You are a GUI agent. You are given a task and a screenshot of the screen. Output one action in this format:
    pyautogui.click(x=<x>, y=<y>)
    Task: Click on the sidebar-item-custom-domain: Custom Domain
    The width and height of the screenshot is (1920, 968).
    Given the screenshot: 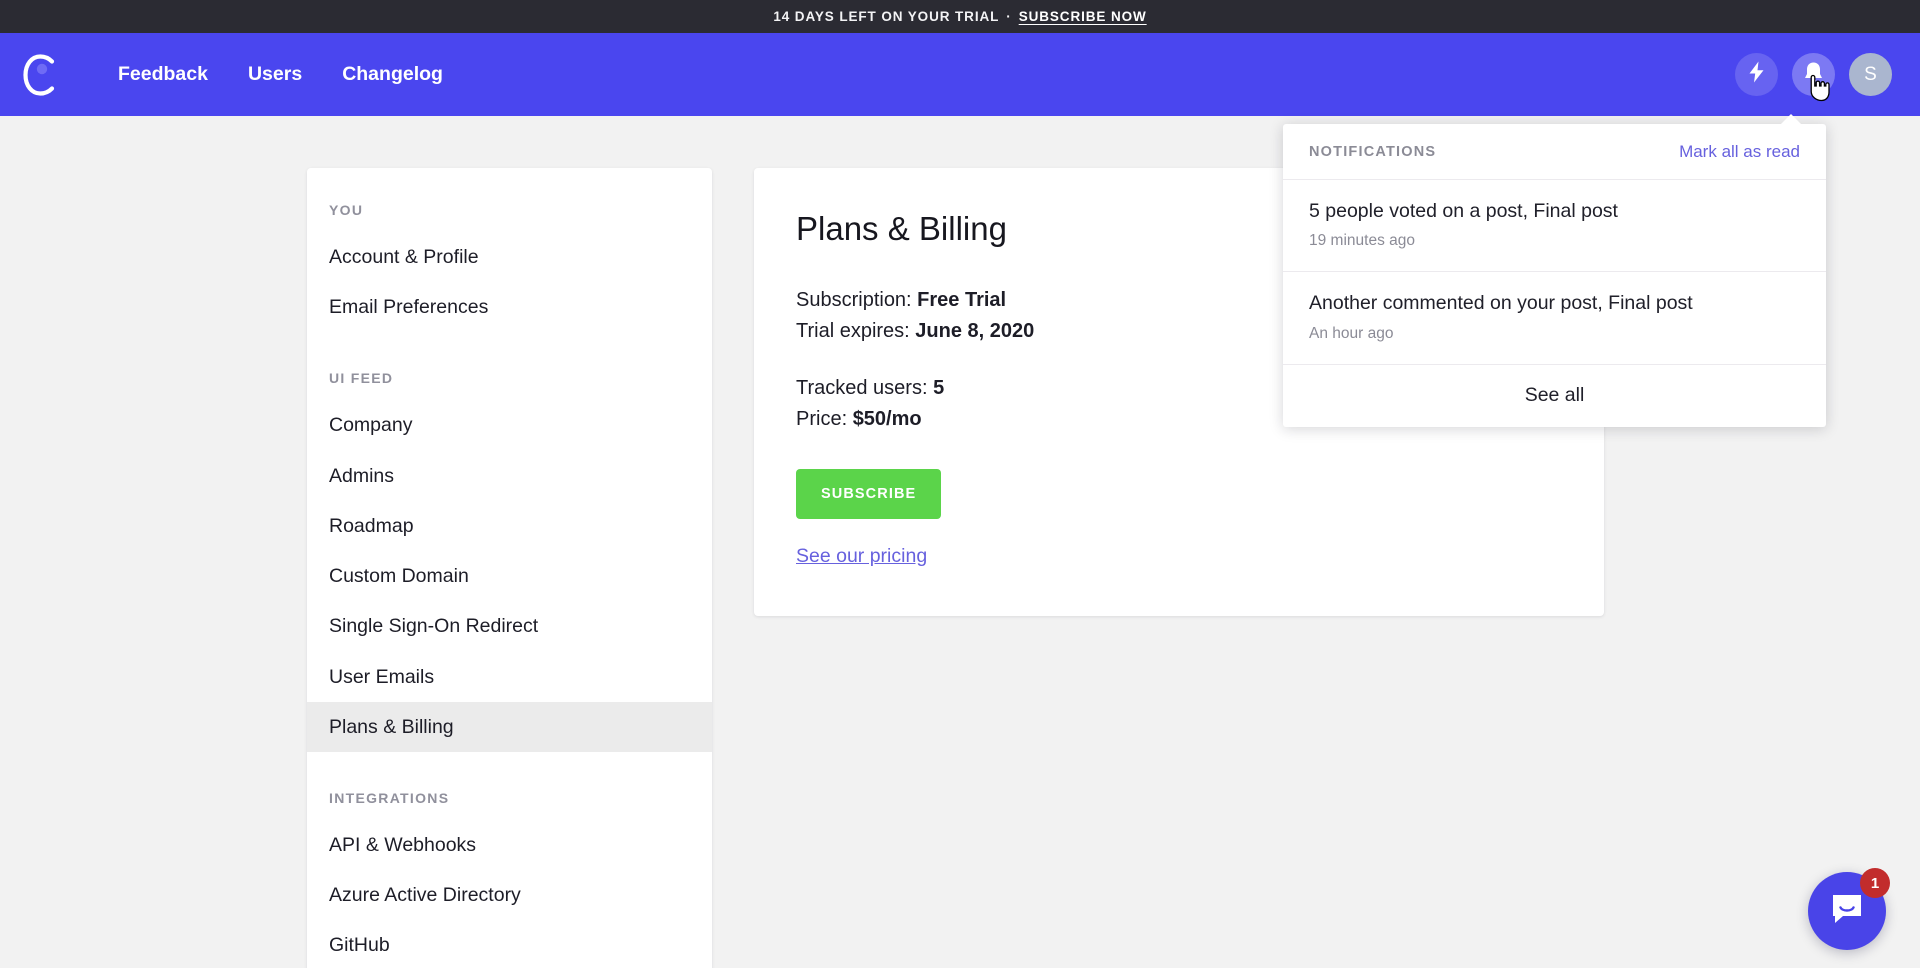 What is the action you would take?
    pyautogui.click(x=509, y=576)
    